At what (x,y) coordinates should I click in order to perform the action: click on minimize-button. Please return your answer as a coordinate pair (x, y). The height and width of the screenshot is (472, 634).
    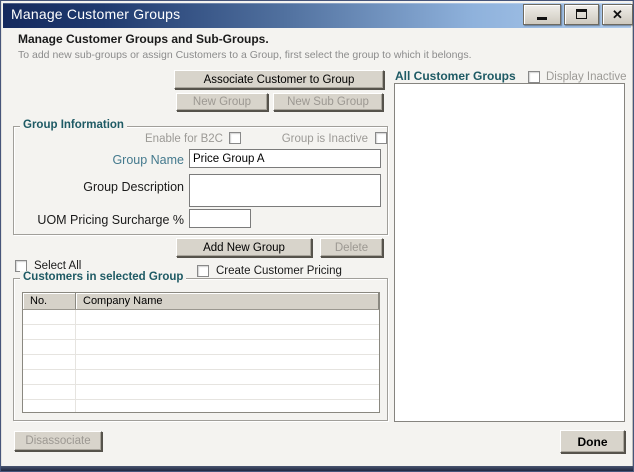
    Looking at the image, I should click on (542, 14).